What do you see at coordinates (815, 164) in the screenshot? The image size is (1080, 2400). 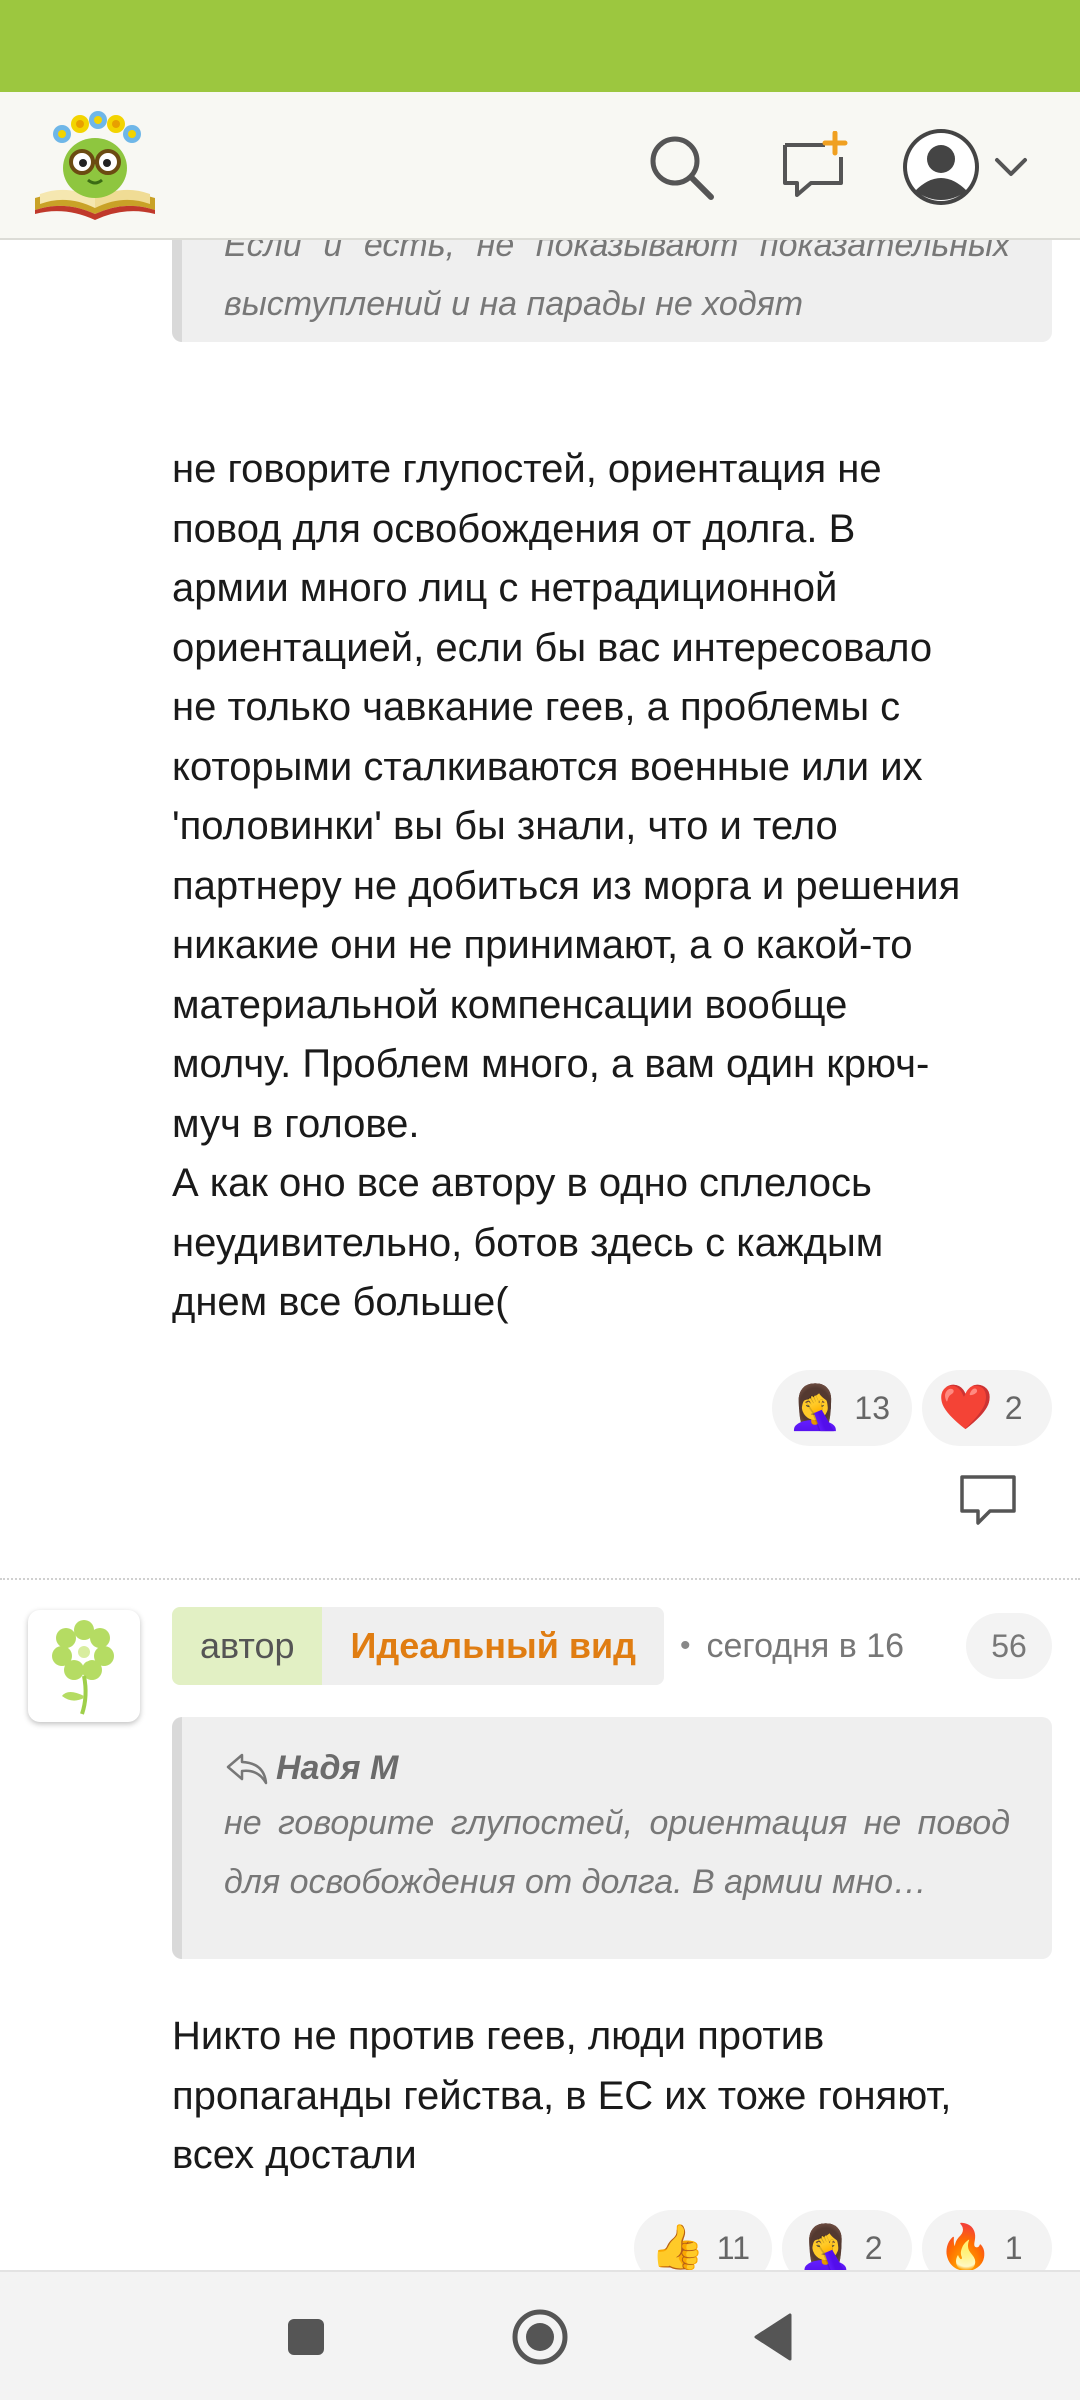 I see `new-message-icon` at bounding box center [815, 164].